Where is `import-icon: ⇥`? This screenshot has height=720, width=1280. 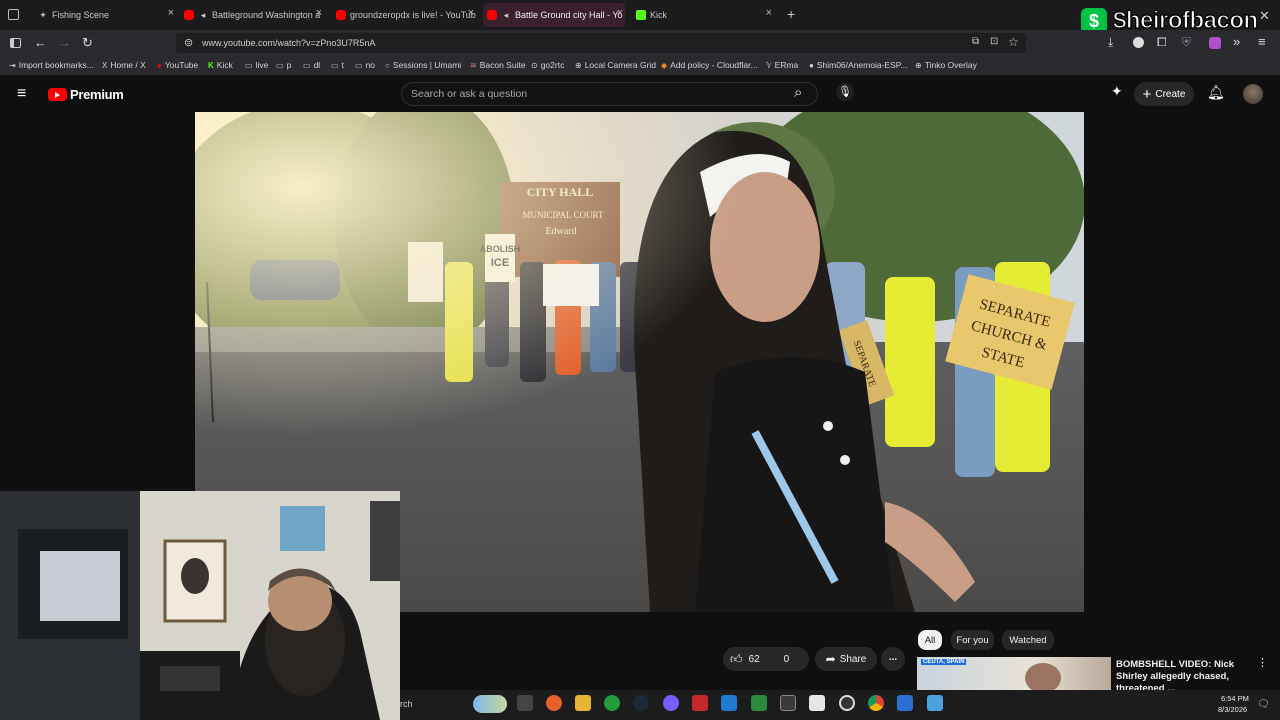 import-icon: ⇥ is located at coordinates (12, 65).